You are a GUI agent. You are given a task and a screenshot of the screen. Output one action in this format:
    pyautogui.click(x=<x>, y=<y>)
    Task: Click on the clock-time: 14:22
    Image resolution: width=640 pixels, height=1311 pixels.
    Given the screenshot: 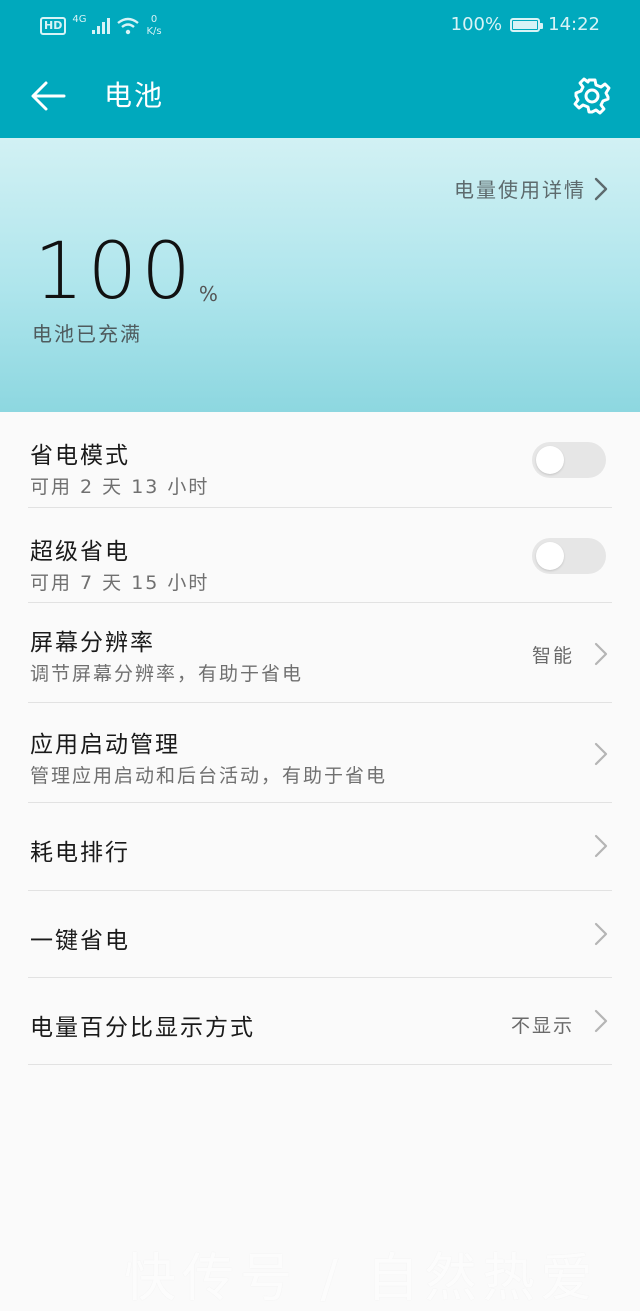 What is the action you would take?
    pyautogui.click(x=574, y=24)
    